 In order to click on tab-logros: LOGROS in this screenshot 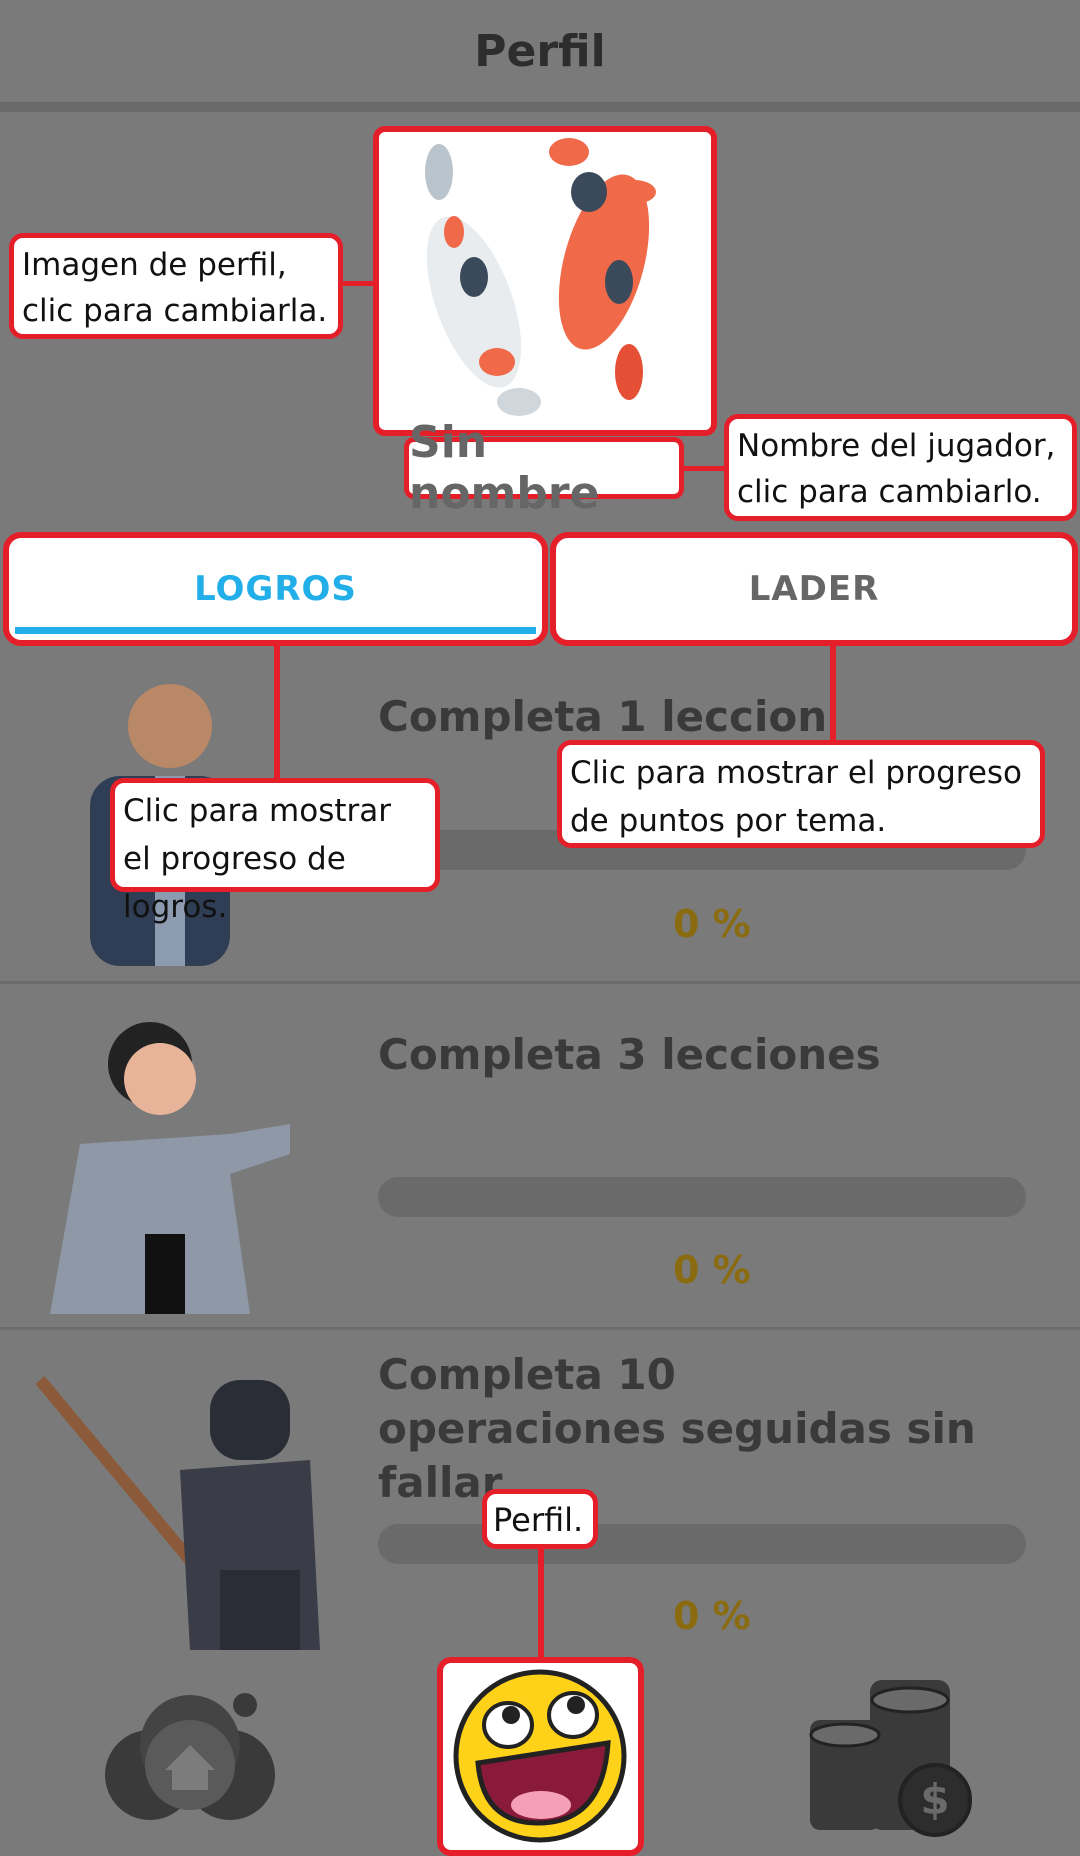, I will do `click(275, 589)`.